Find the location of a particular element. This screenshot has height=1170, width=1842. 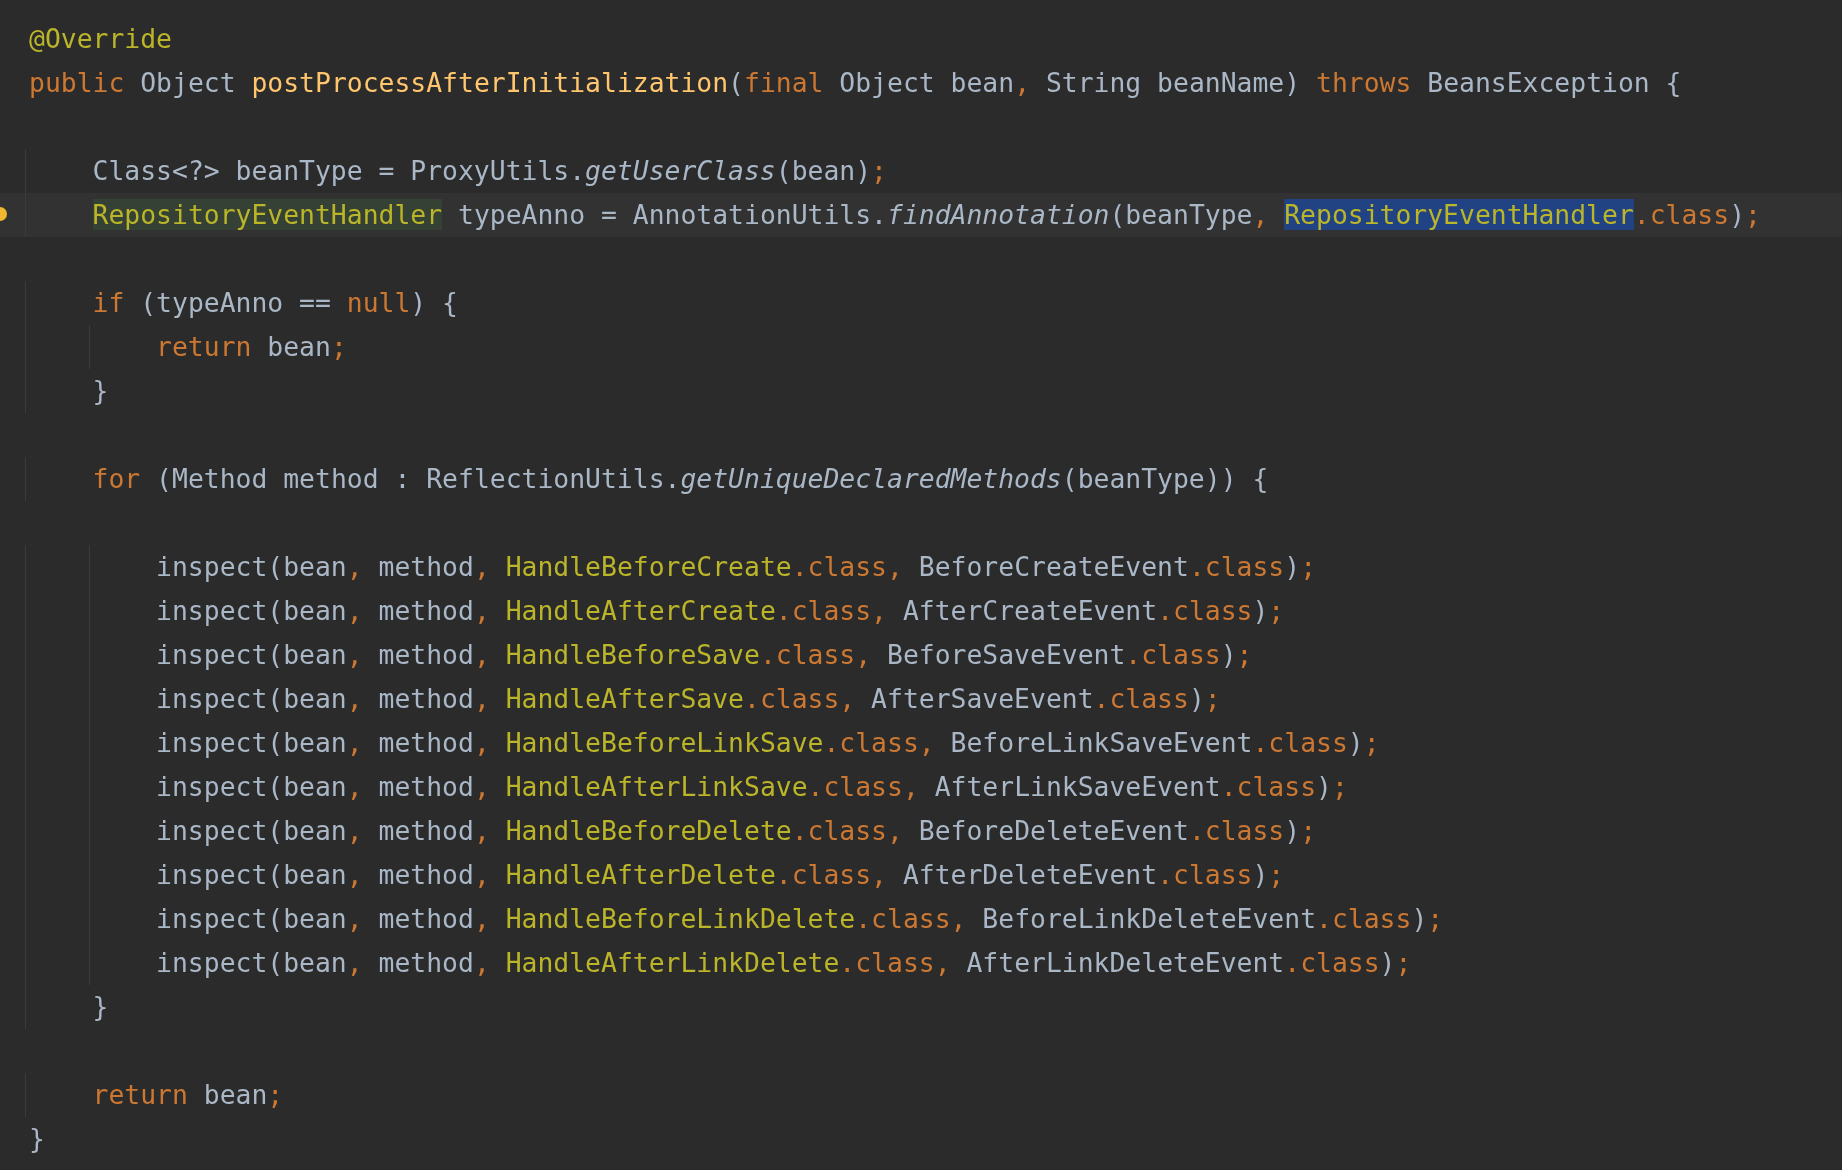

code-line: for (Method method : ReflectionUtils.getUniqueDeclaredMethods(beanType)) { is located at coordinates (680, 479).